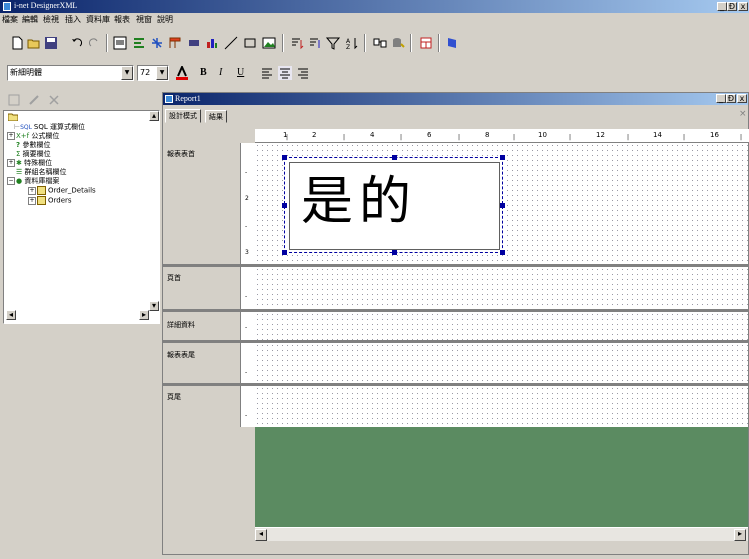  What do you see at coordinates (731, 98) in the screenshot?
I see `report-restore-button: Ɖ` at bounding box center [731, 98].